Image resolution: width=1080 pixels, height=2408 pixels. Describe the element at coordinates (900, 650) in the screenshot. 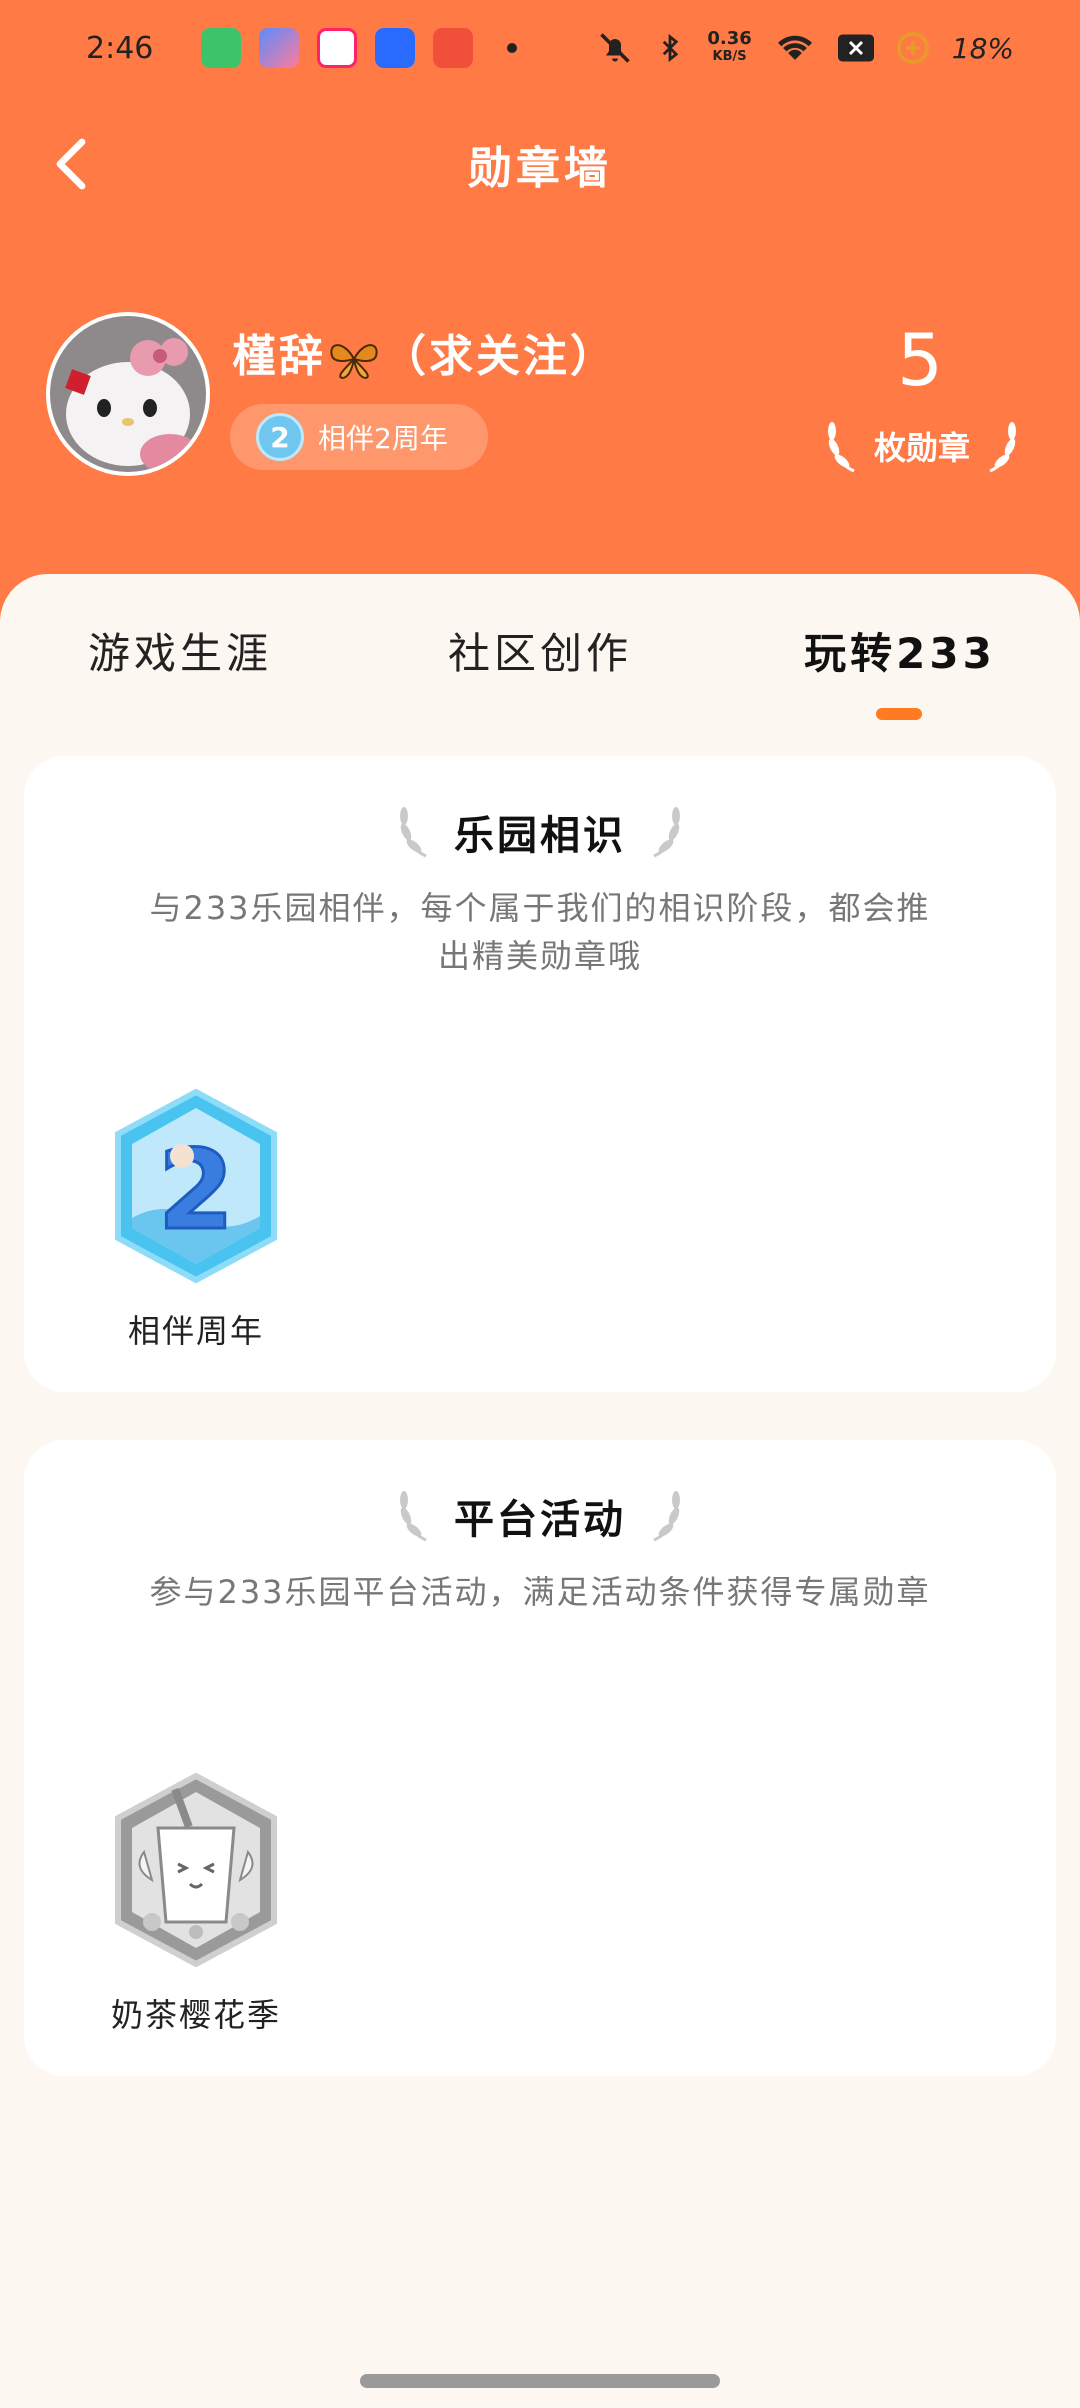

I see `tab-play-233: 玩转233` at that location.